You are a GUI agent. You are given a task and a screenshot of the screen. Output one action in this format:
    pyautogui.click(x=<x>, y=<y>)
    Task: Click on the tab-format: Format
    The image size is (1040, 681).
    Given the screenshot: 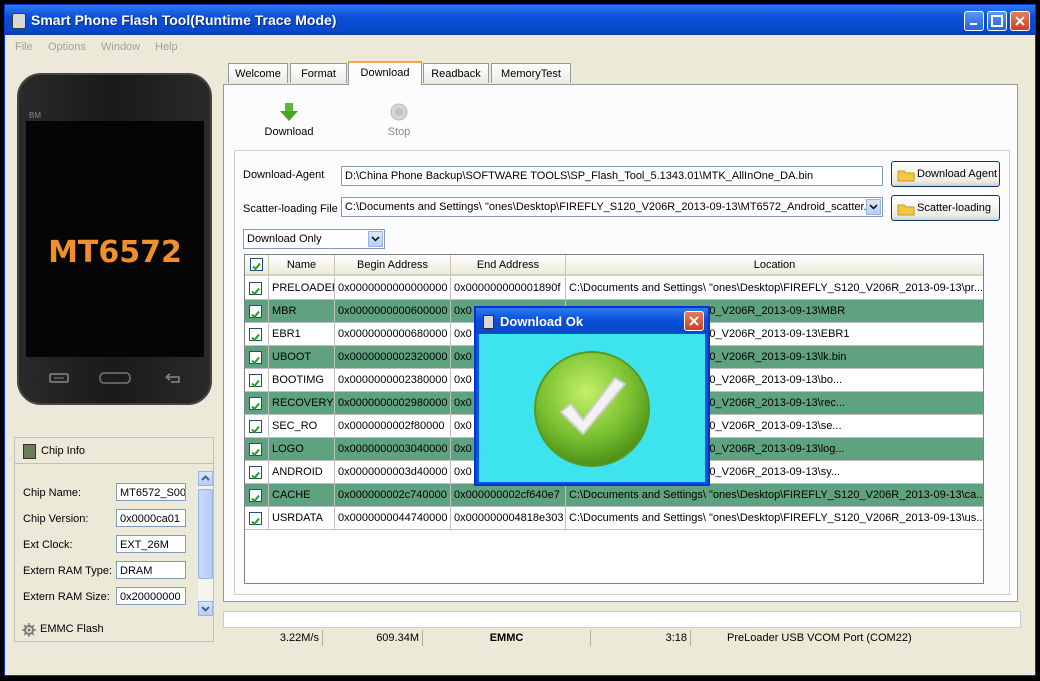 What is the action you would take?
    pyautogui.click(x=318, y=73)
    